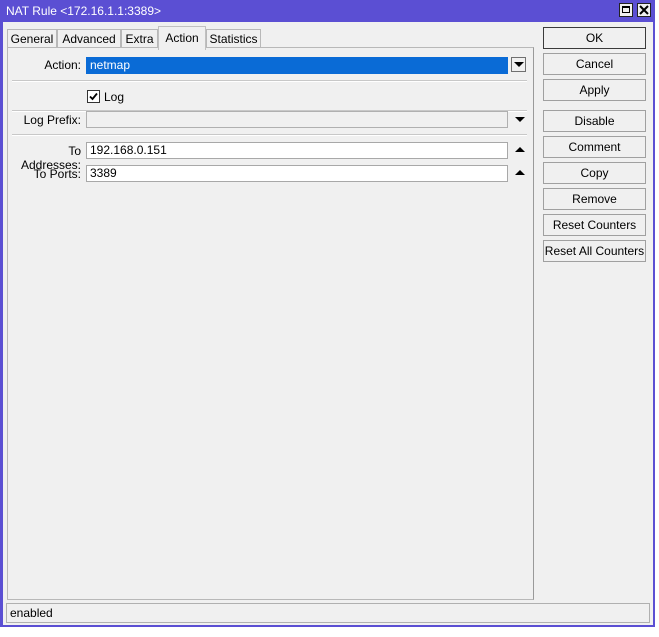 Image resolution: width=659 pixels, height=637 pixels. Describe the element at coordinates (233, 39) in the screenshot. I see `tab-statistics: Statistics` at that location.